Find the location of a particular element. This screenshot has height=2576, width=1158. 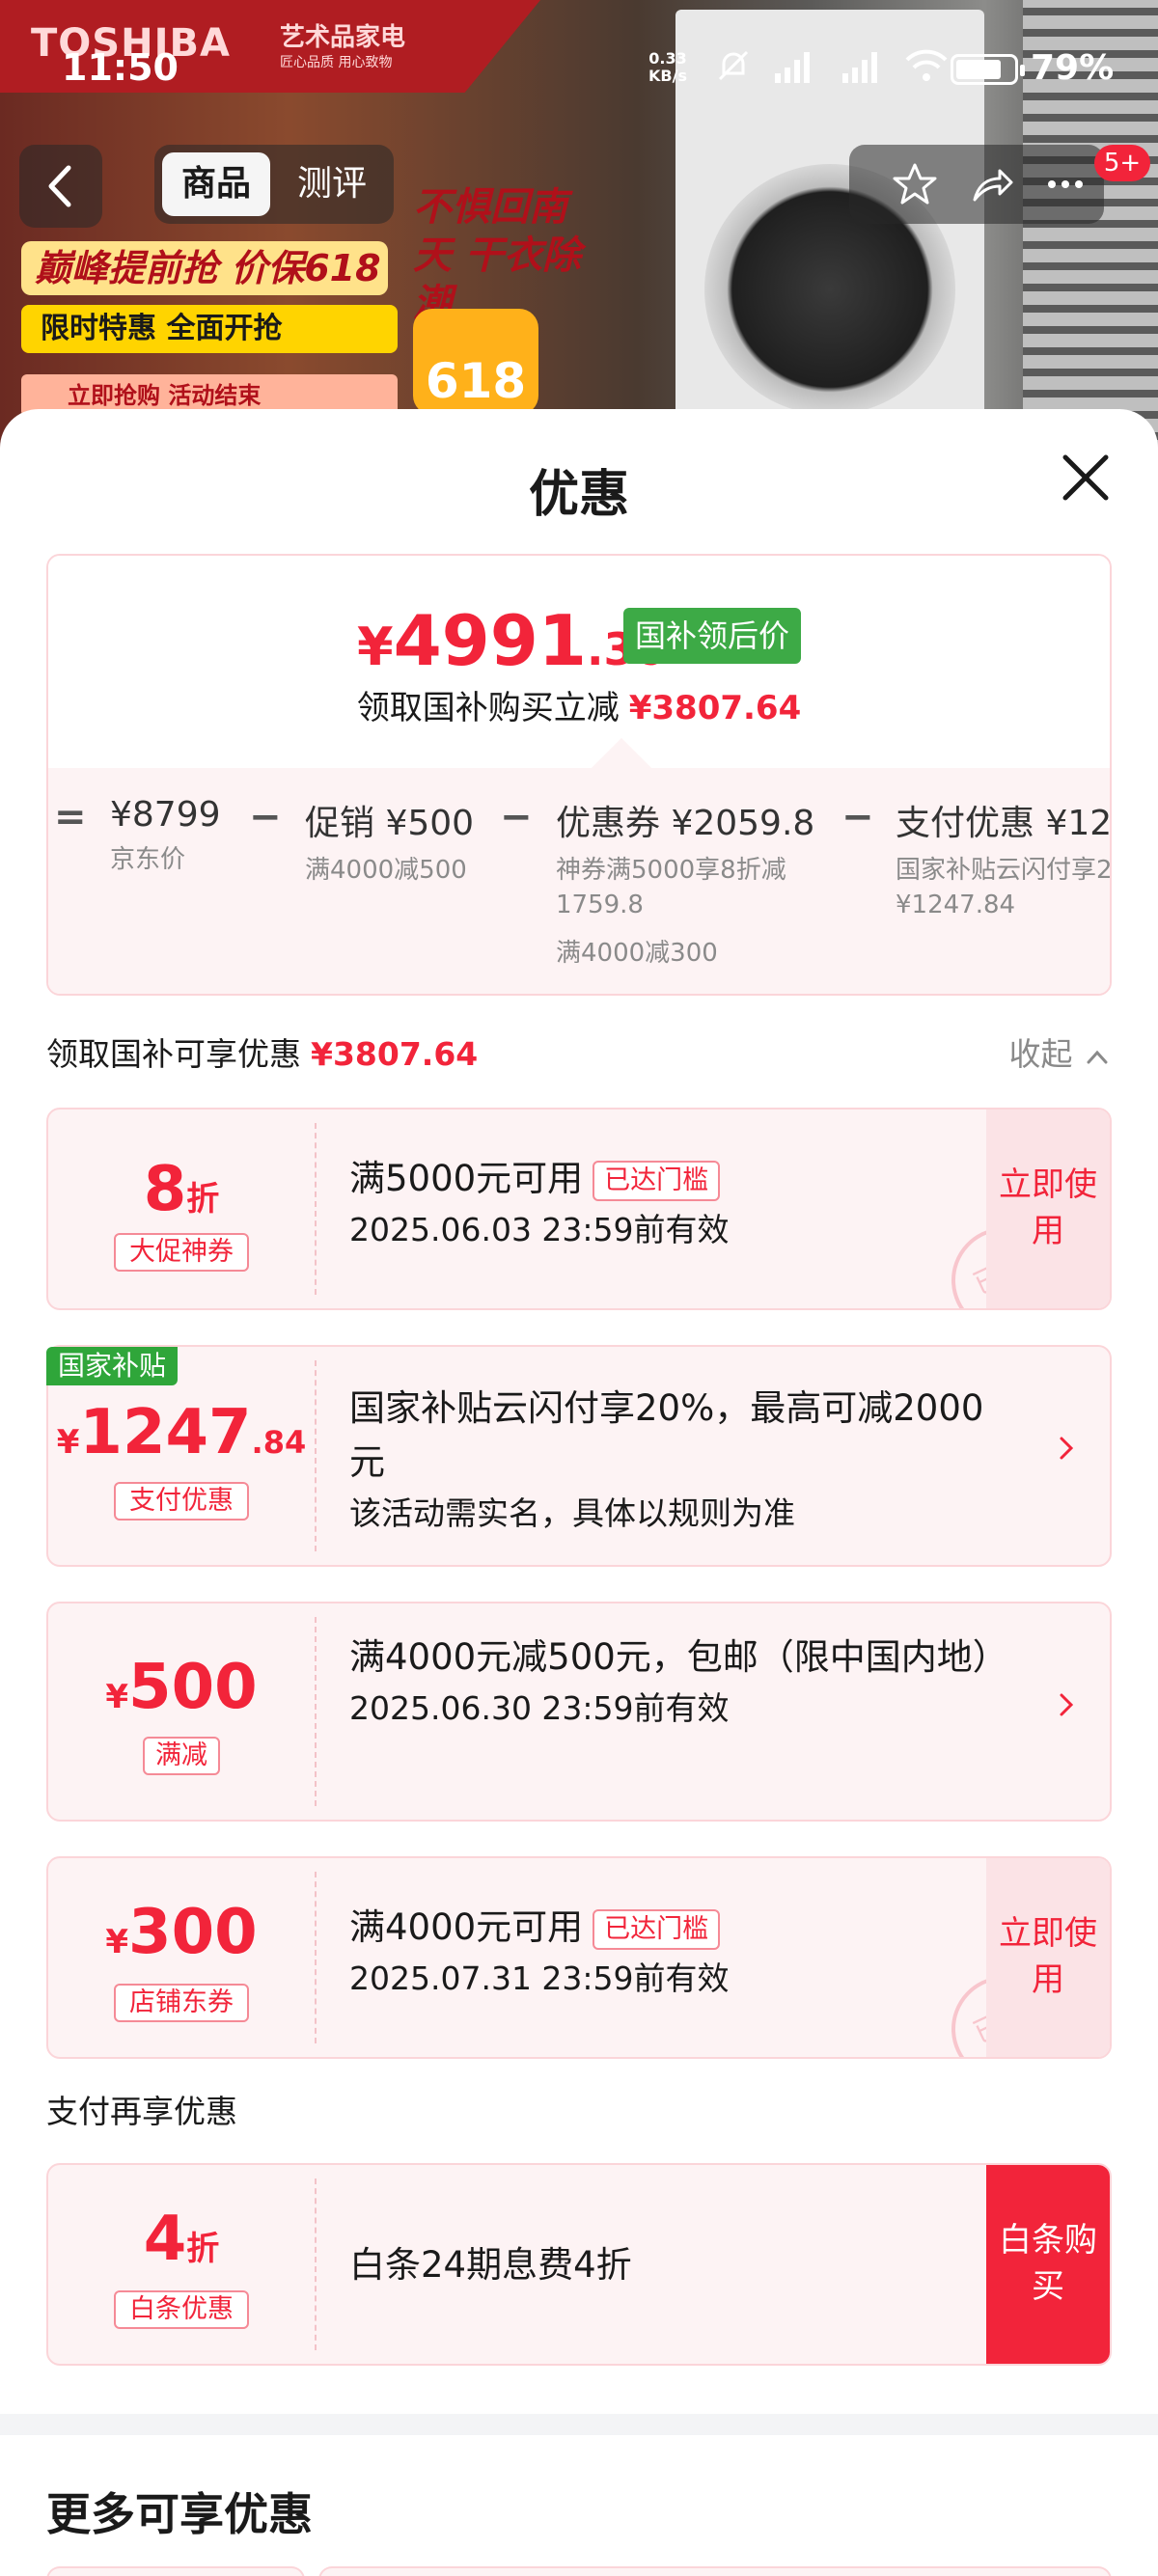

calc-promotion: 促销 ¥500 满4000减500 is located at coordinates (389, 841).